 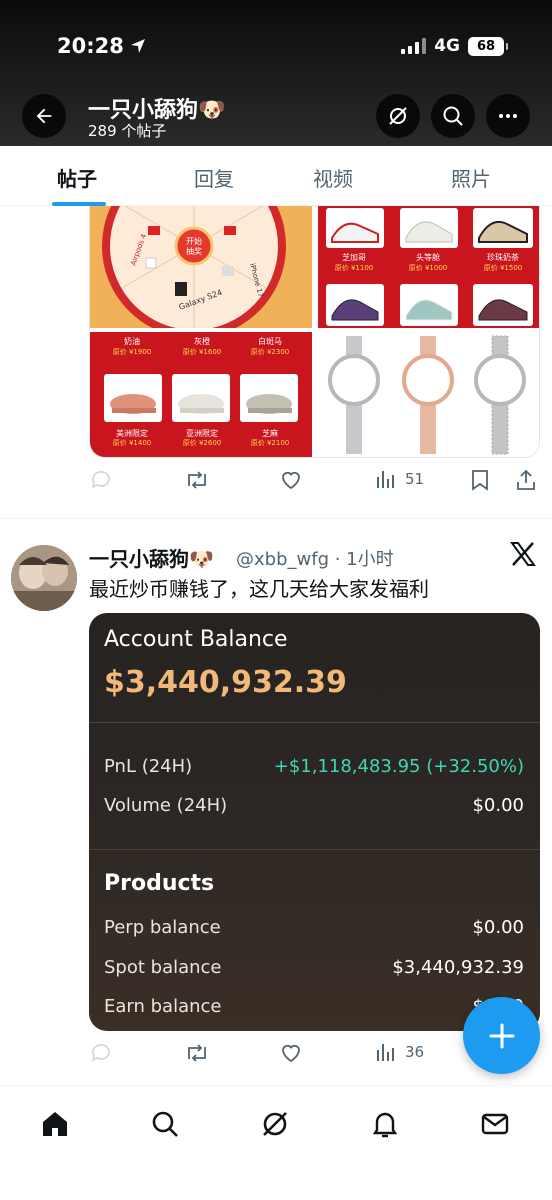 What do you see at coordinates (398, 766) in the screenshot?
I see `pnl-value: +$1,118,483.95 (+32.50%)` at bounding box center [398, 766].